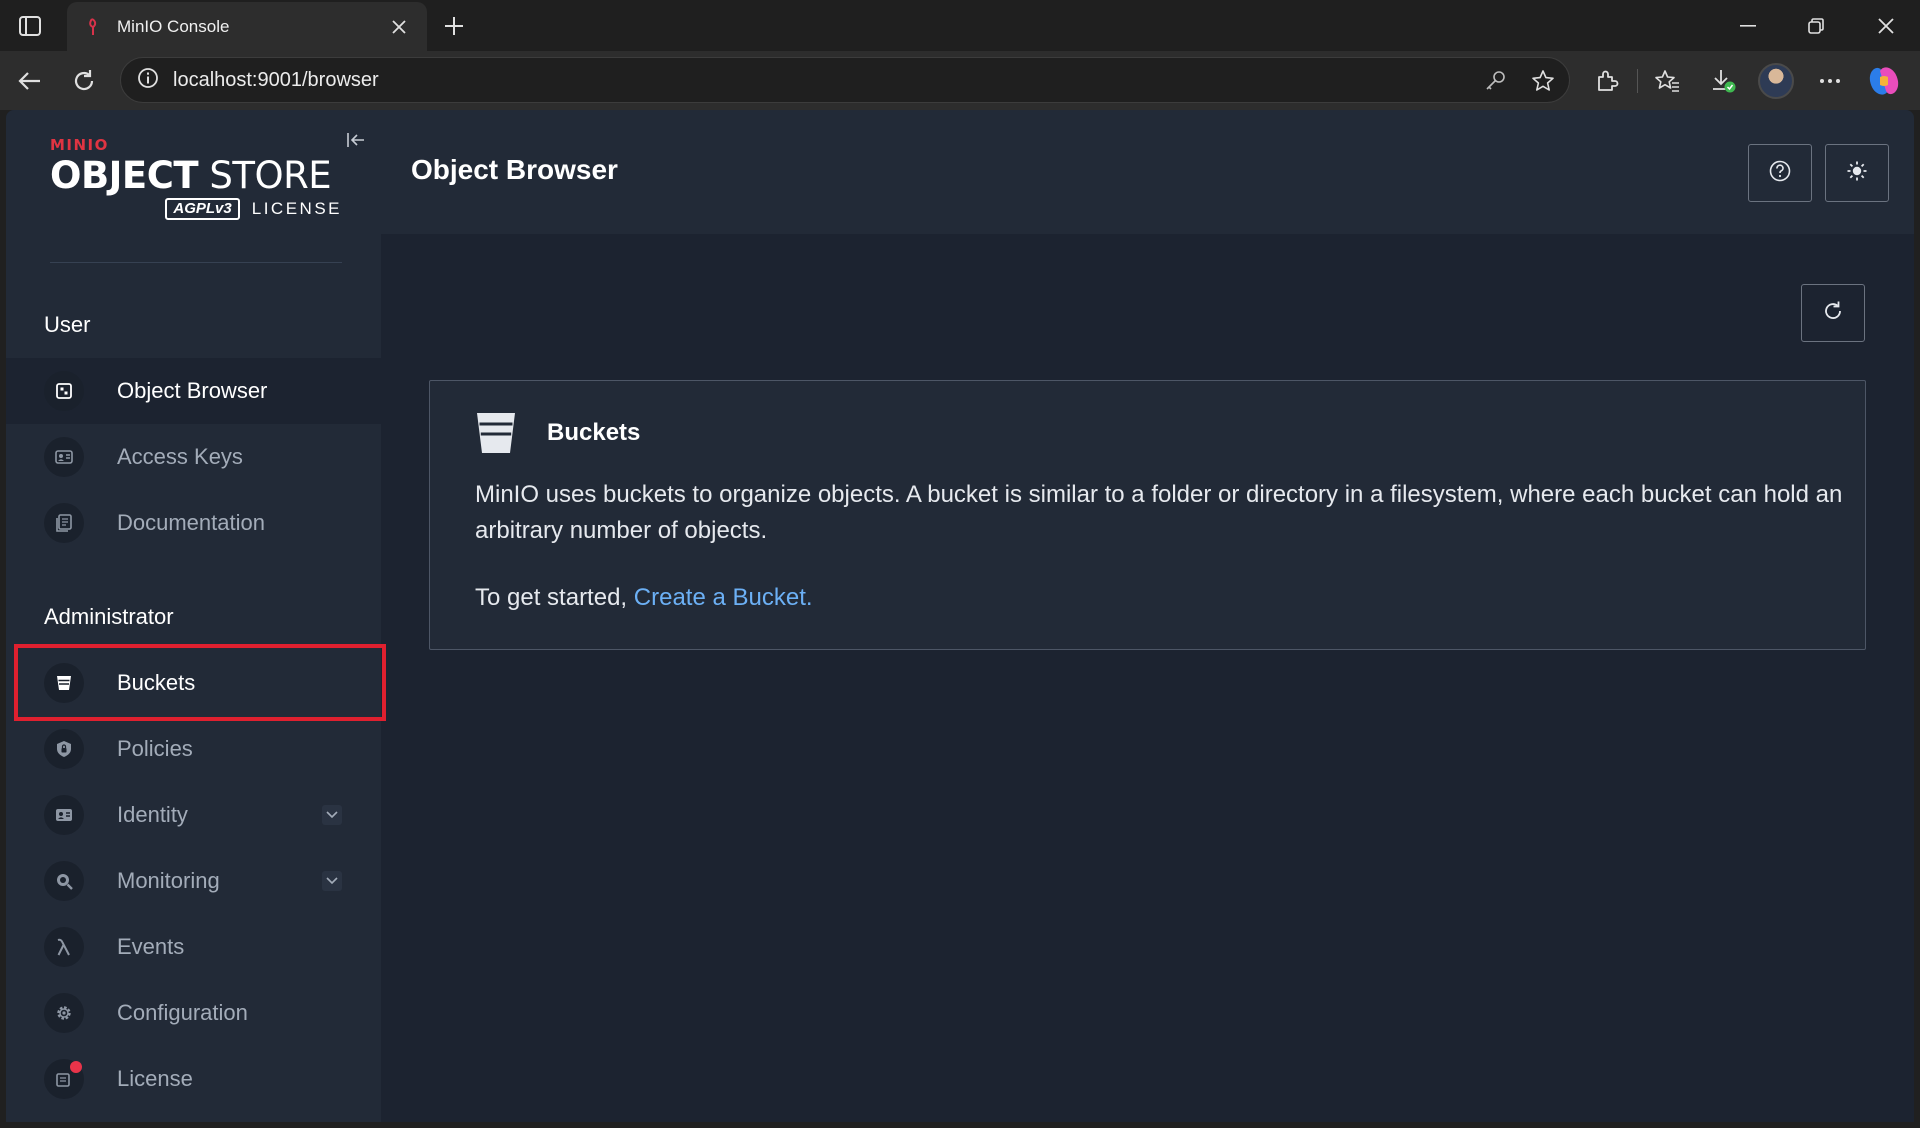 The height and width of the screenshot is (1128, 1920). What do you see at coordinates (152, 814) in the screenshot?
I see `sidebar-item-label: Identity` at bounding box center [152, 814].